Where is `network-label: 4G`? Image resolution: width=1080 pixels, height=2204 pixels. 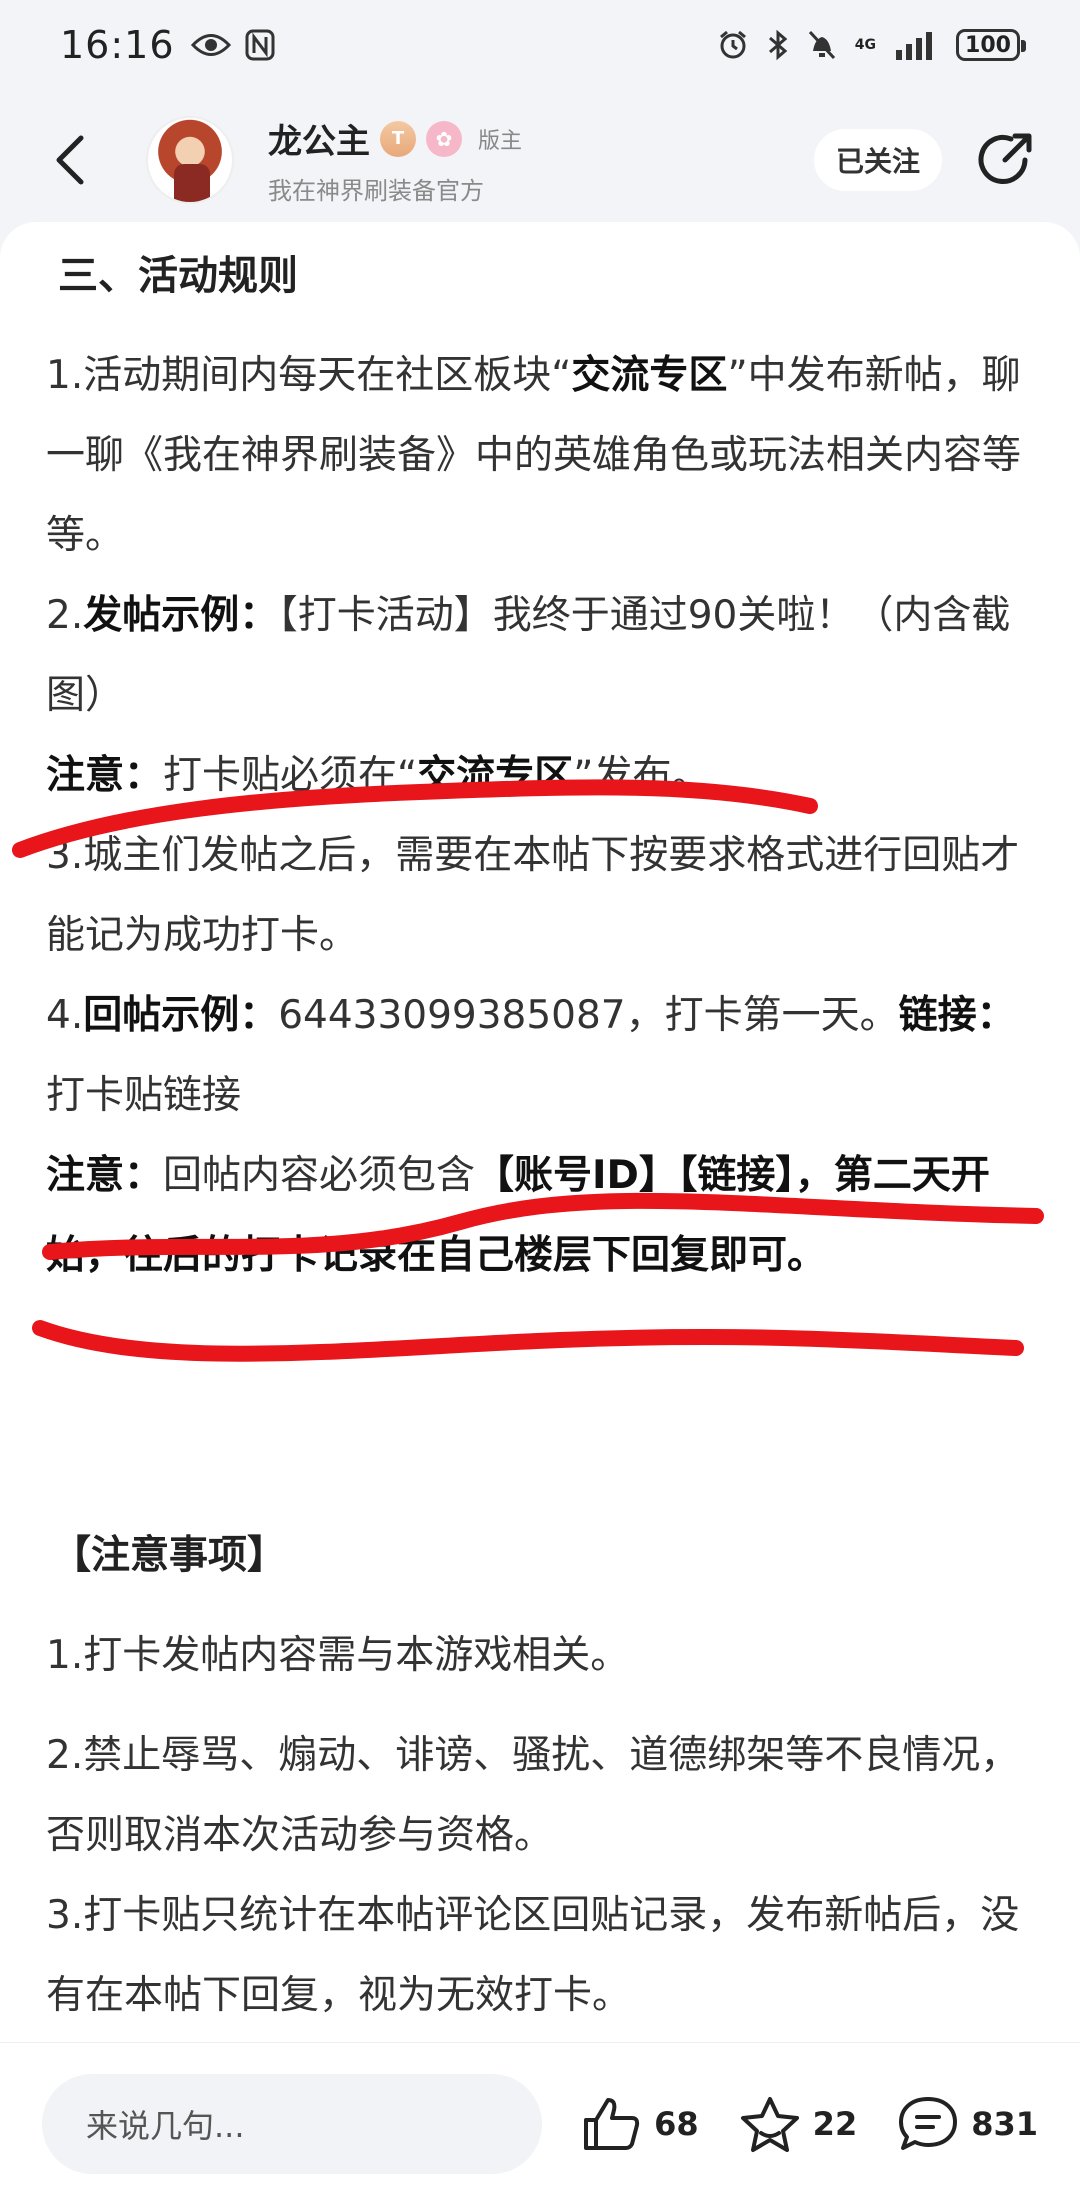 network-label: 4G is located at coordinates (865, 45).